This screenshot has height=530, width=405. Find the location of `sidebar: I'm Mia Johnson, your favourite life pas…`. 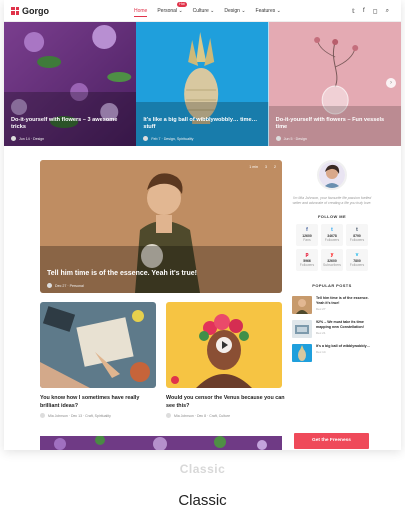

sidebar: I'm Mia Johnson, your favourite life pas… is located at coordinates (332, 261).